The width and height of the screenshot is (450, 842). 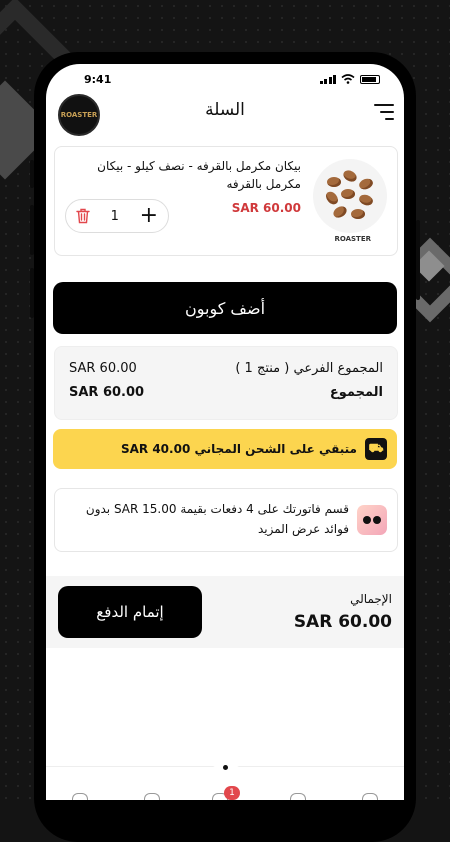 What do you see at coordinates (225, 612) in the screenshot?
I see `checkout-bar: إتمام الدفع الإجمالي SAR 60.00` at bounding box center [225, 612].